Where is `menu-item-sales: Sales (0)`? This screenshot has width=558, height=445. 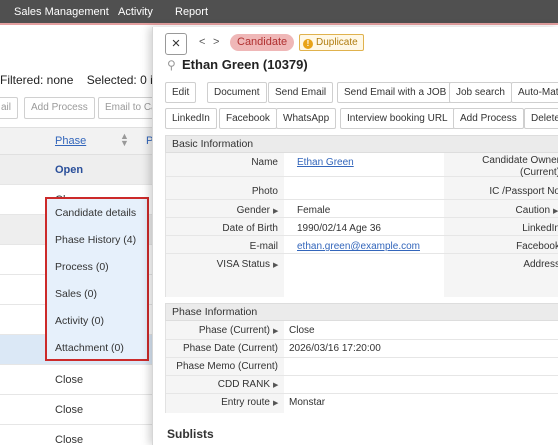
menu-item-sales: Sales (0) is located at coordinates (76, 294).